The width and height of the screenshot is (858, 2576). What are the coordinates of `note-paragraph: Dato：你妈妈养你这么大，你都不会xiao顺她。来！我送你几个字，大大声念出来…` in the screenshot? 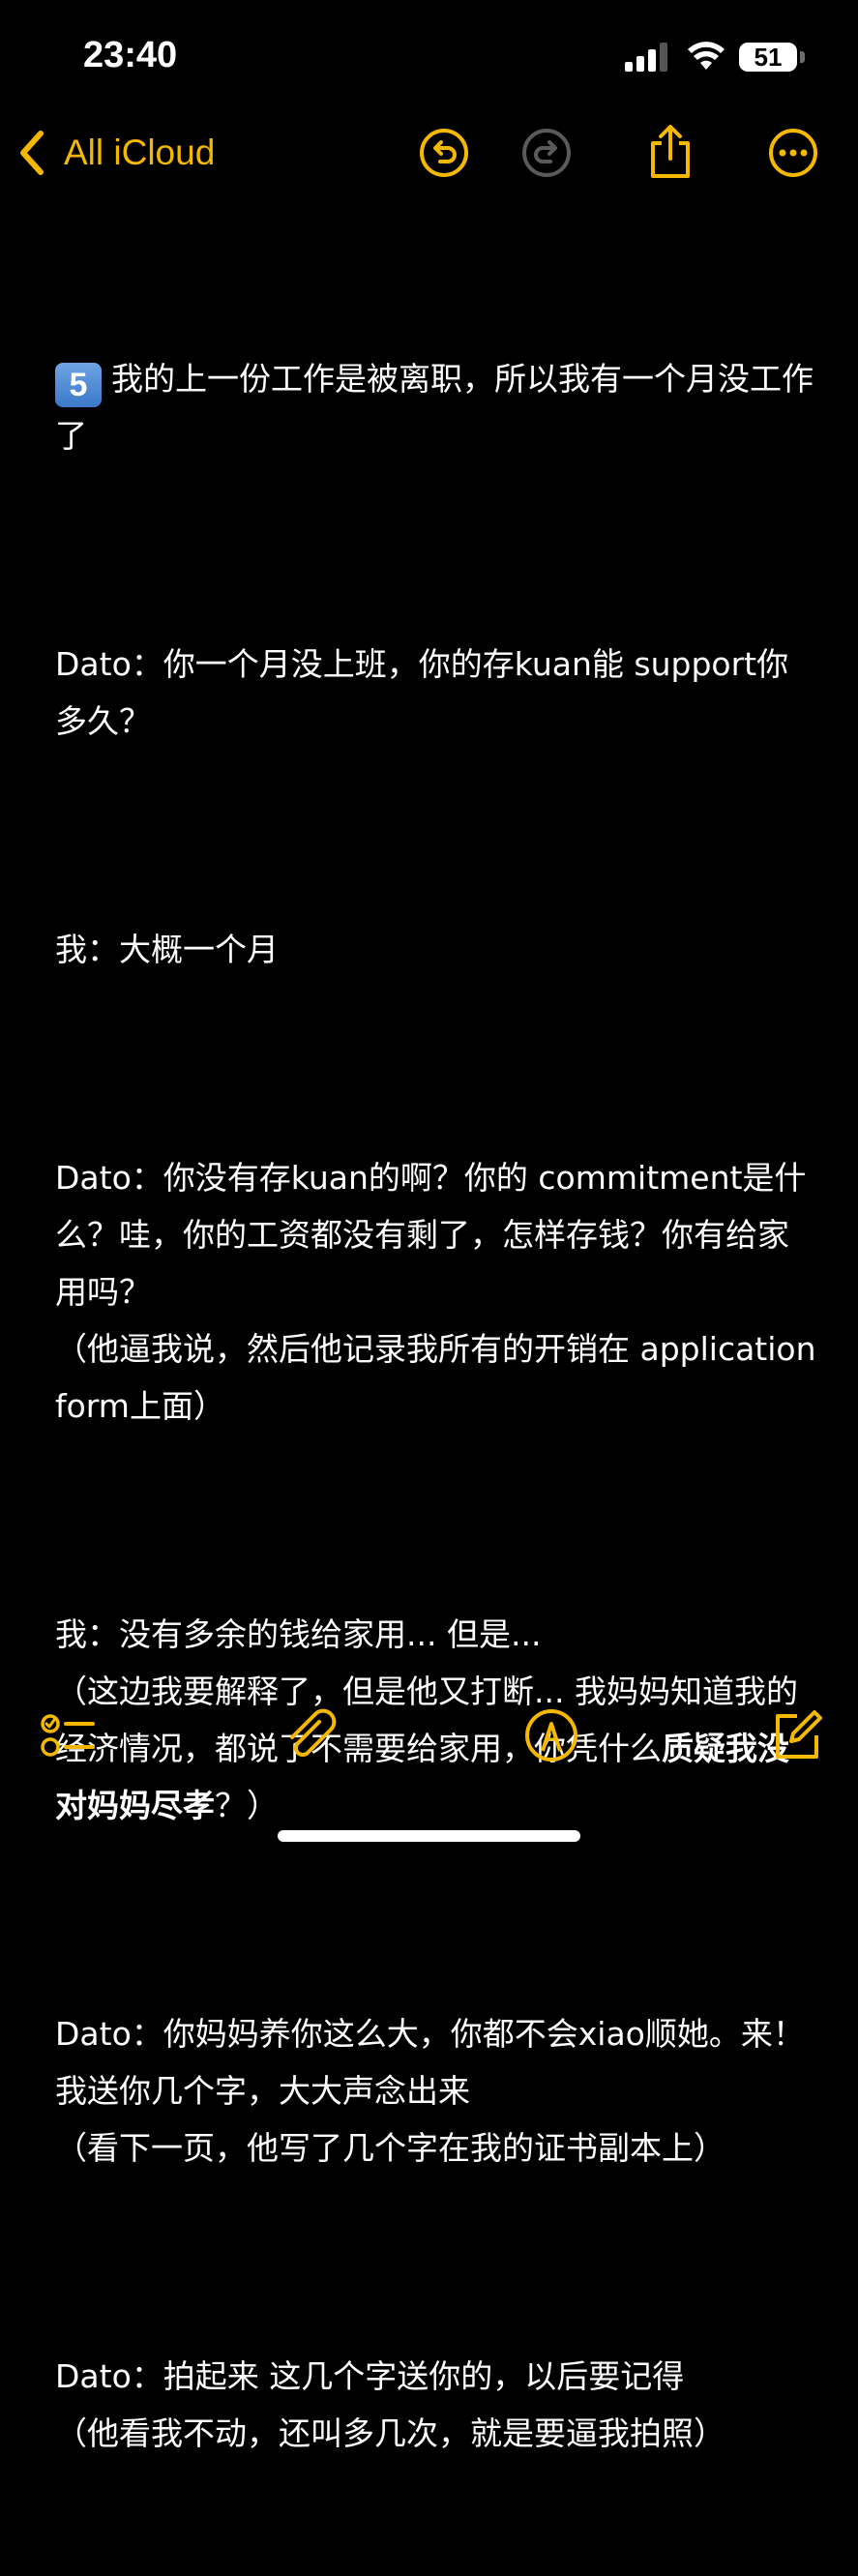 It's located at (437, 2090).